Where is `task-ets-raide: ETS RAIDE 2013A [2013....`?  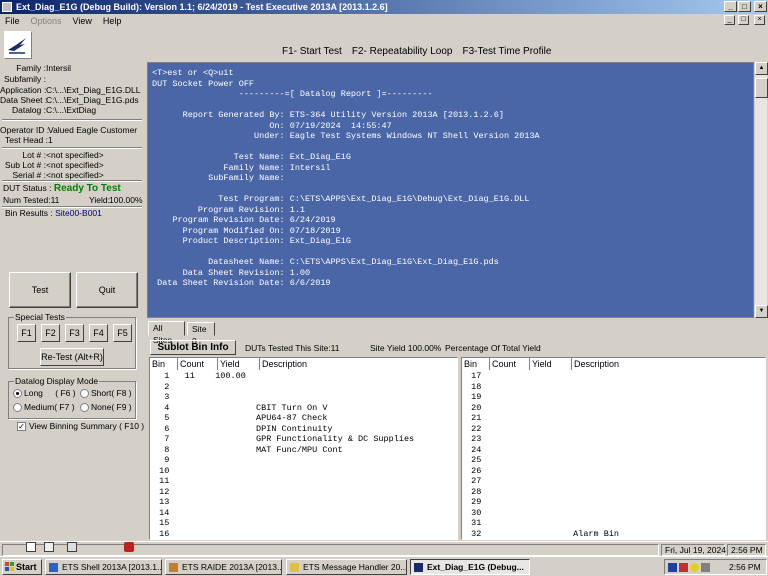
task-ets-raide: ETS RAIDE 2013A [2013.... is located at coordinates (223, 567).